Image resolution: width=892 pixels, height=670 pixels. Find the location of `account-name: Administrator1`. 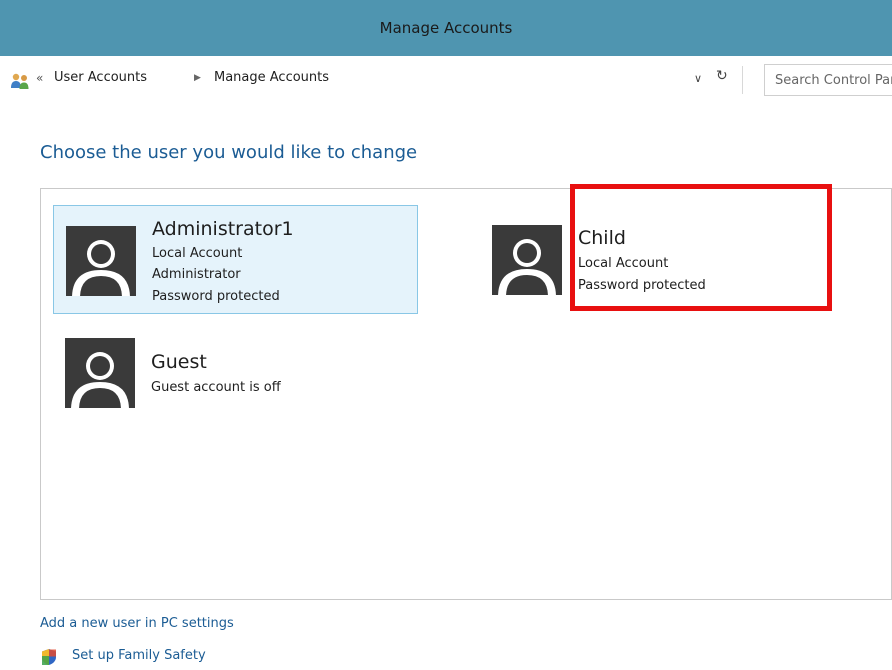

account-name: Administrator1 is located at coordinates (223, 229).